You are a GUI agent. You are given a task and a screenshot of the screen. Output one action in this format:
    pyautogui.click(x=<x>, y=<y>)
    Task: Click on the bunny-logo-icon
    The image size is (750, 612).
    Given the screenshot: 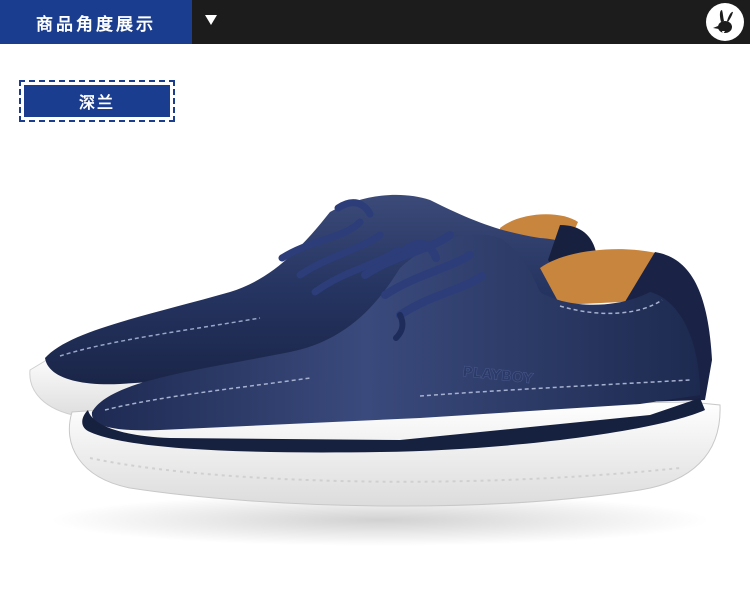 What is the action you would take?
    pyautogui.click(x=725, y=22)
    